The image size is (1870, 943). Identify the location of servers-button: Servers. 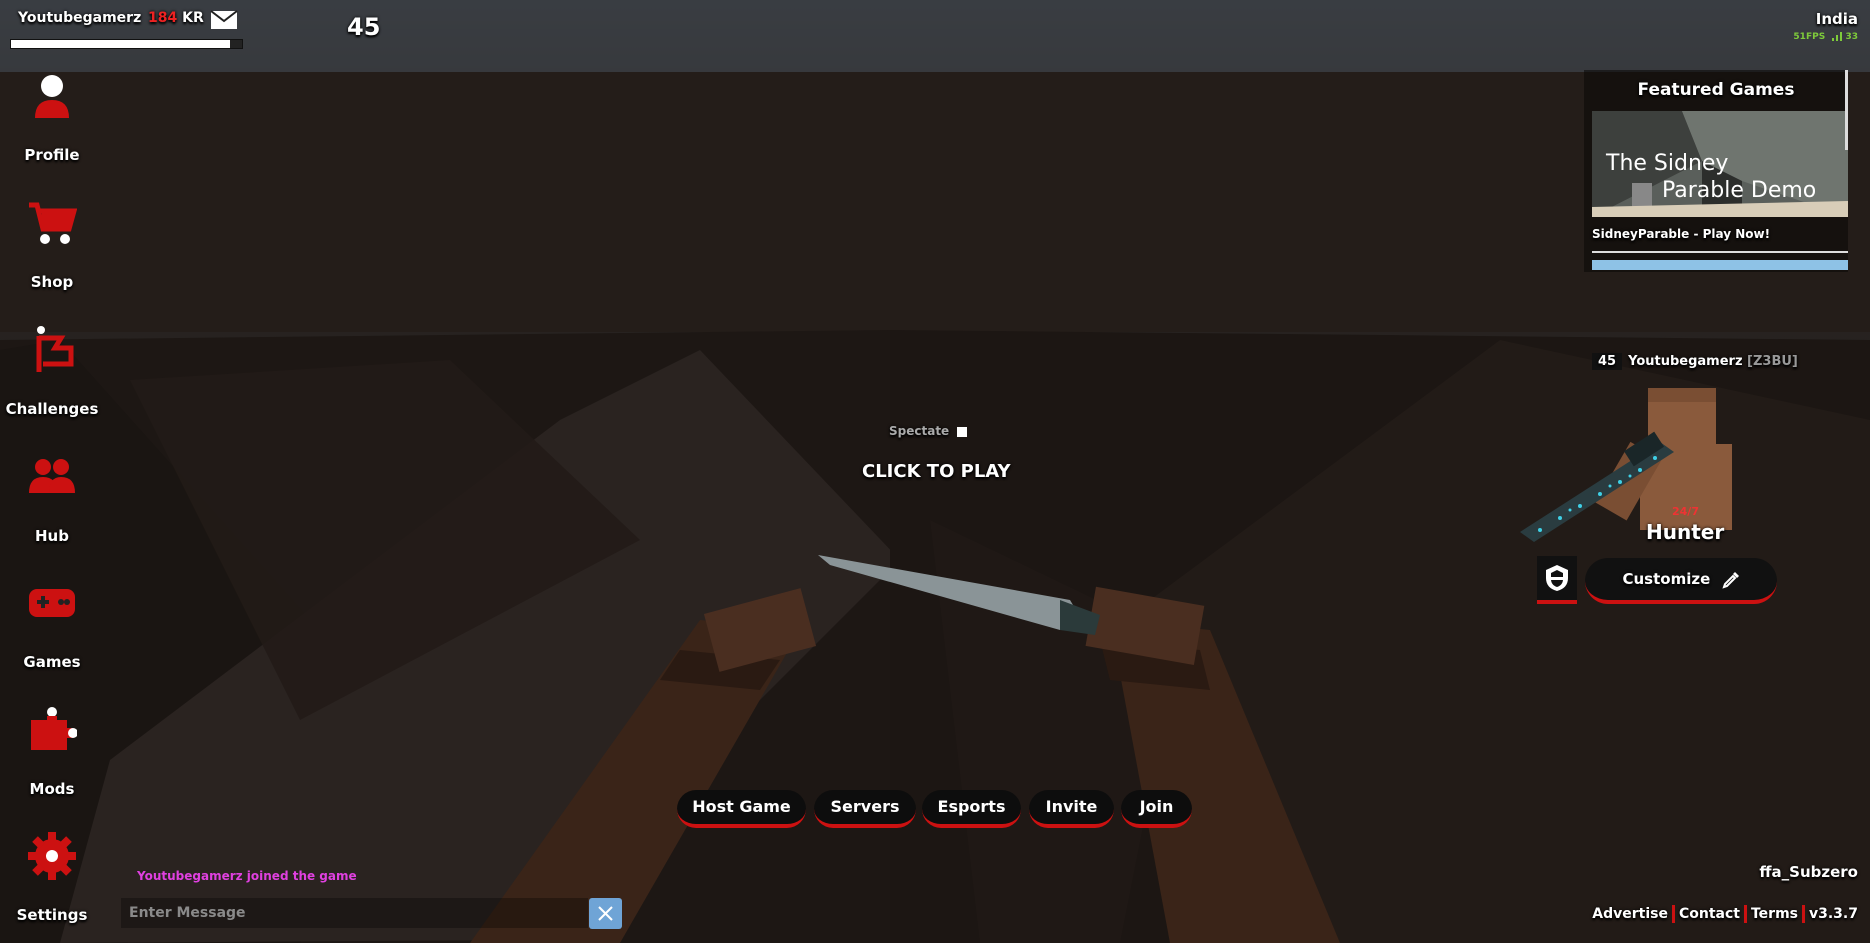
(865, 809).